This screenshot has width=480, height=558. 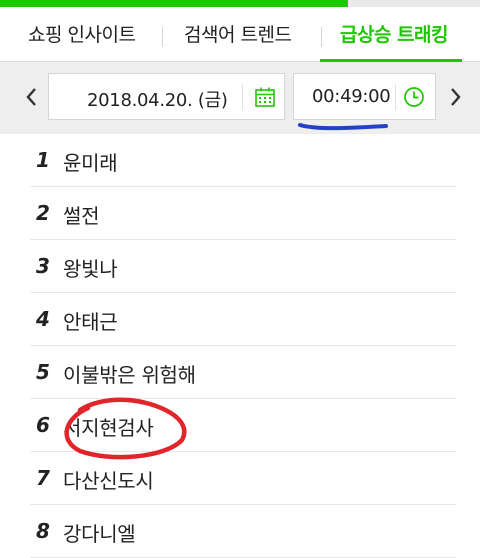 I want to click on date-value: 2018.04.20. (금), so click(x=157, y=100).